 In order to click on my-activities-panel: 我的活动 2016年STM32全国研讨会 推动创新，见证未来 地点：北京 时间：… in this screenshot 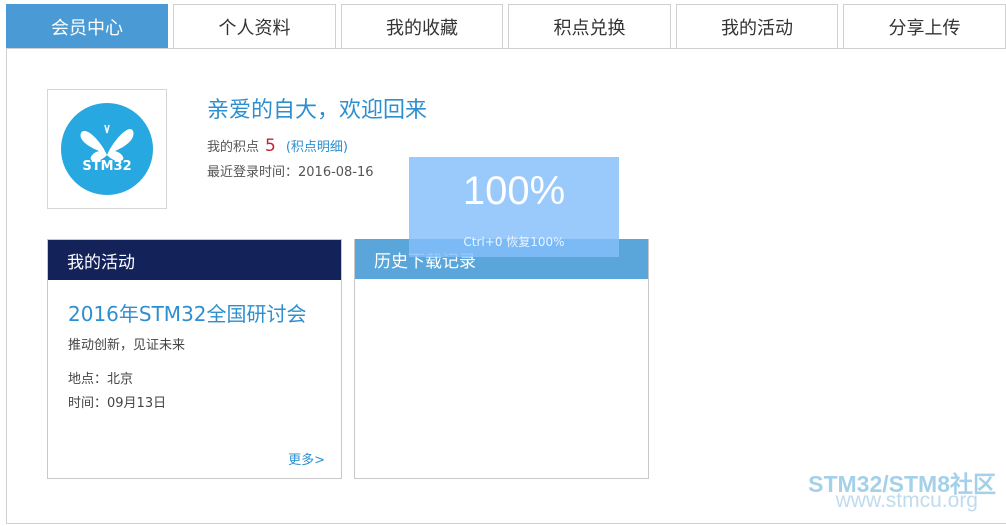, I will do `click(194, 359)`.